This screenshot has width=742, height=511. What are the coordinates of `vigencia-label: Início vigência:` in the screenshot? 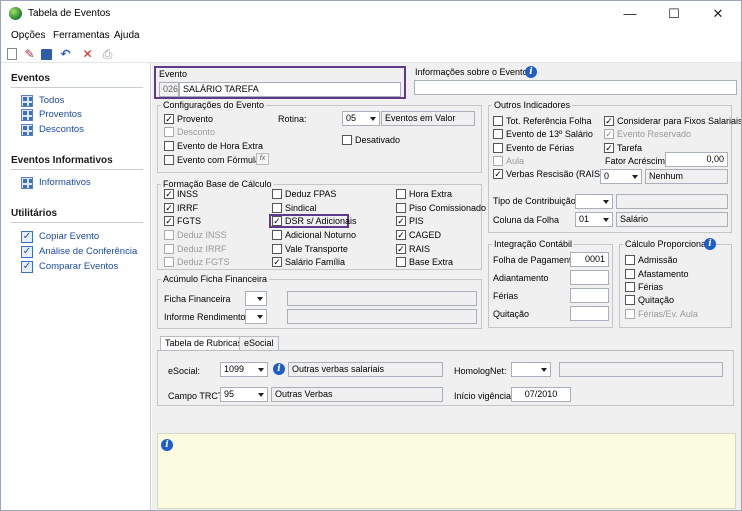 It's located at (484, 396).